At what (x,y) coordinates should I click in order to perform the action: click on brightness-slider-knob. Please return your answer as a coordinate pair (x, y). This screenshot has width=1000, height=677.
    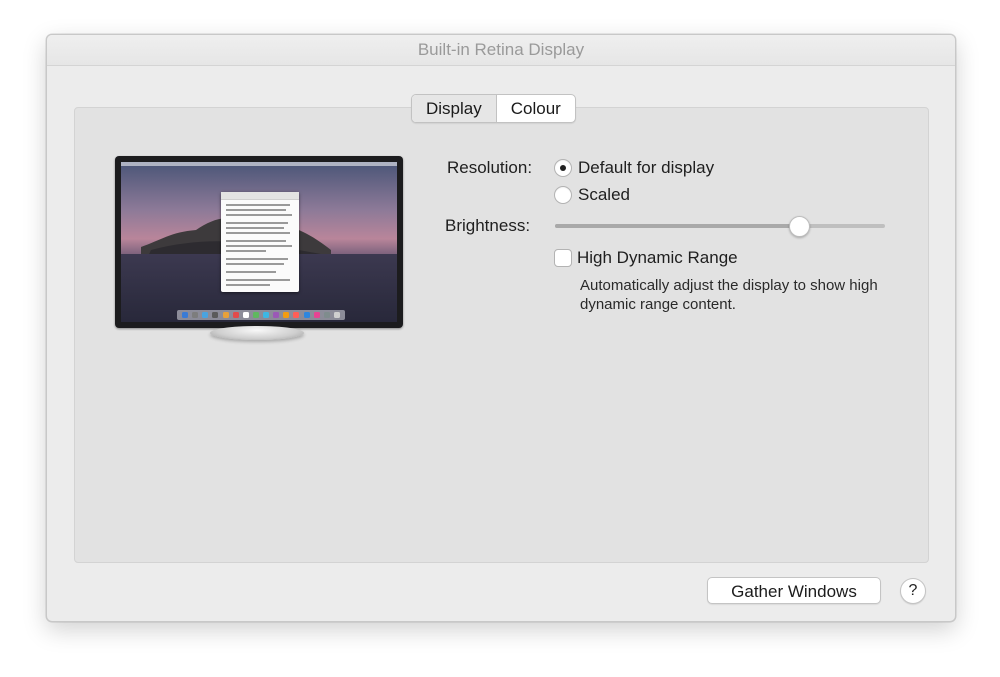
    Looking at the image, I should click on (799, 226).